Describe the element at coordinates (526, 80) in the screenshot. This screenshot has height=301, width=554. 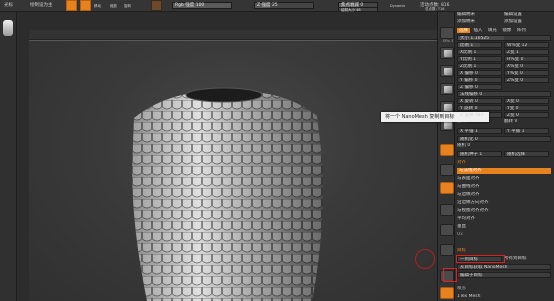
I see `z-pct-variation-slider: Z%变 0` at that location.